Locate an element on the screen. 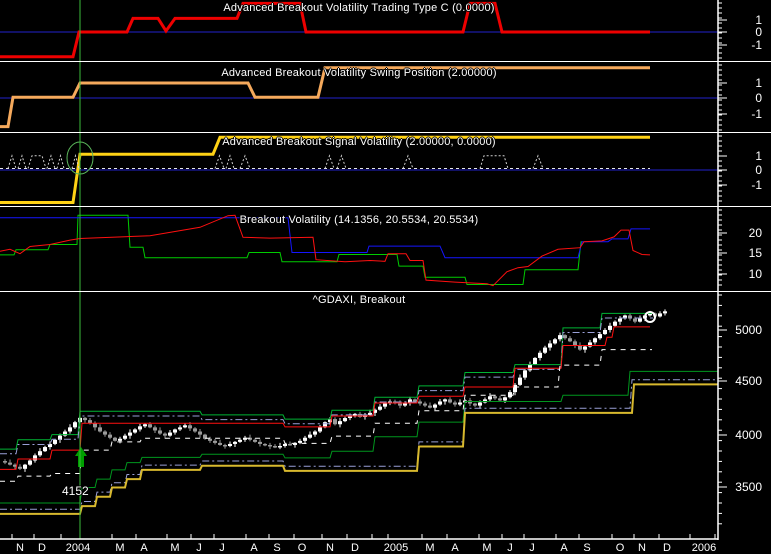 Image resolution: width=771 pixels, height=554 pixels. y-axis-value-label: 1 is located at coordinates (758, 156).